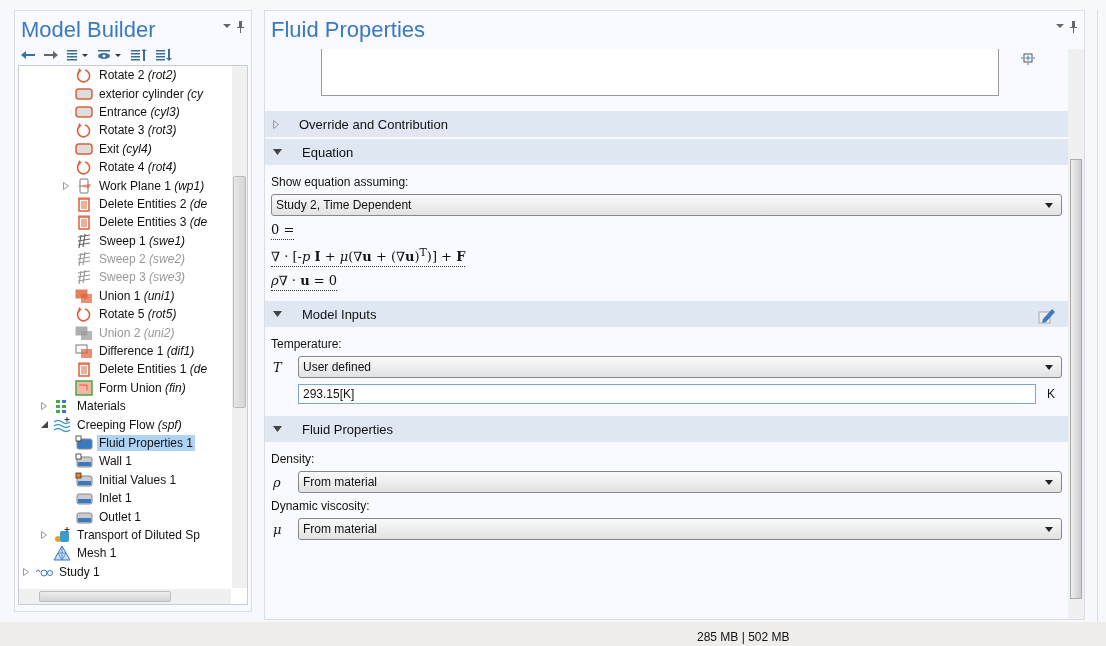  Describe the element at coordinates (138, 167) in the screenshot. I see `tree-item: Rotate 4 (rot4)` at that location.